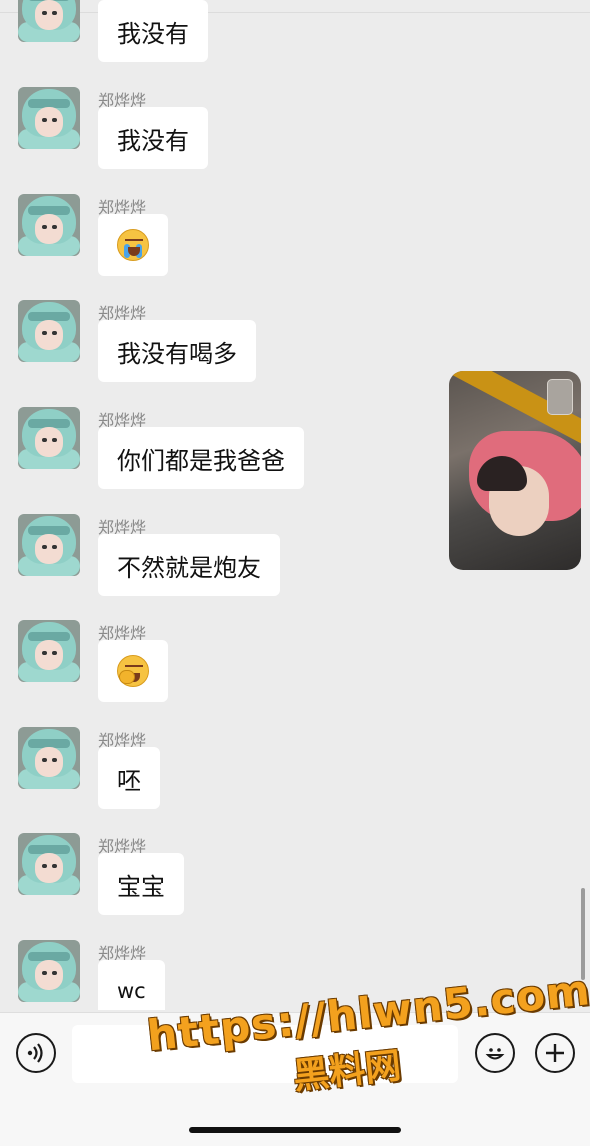 This screenshot has width=590, height=1146. What do you see at coordinates (268, 875) in the screenshot?
I see `message-row: 郑烨烨 宝宝` at bounding box center [268, 875].